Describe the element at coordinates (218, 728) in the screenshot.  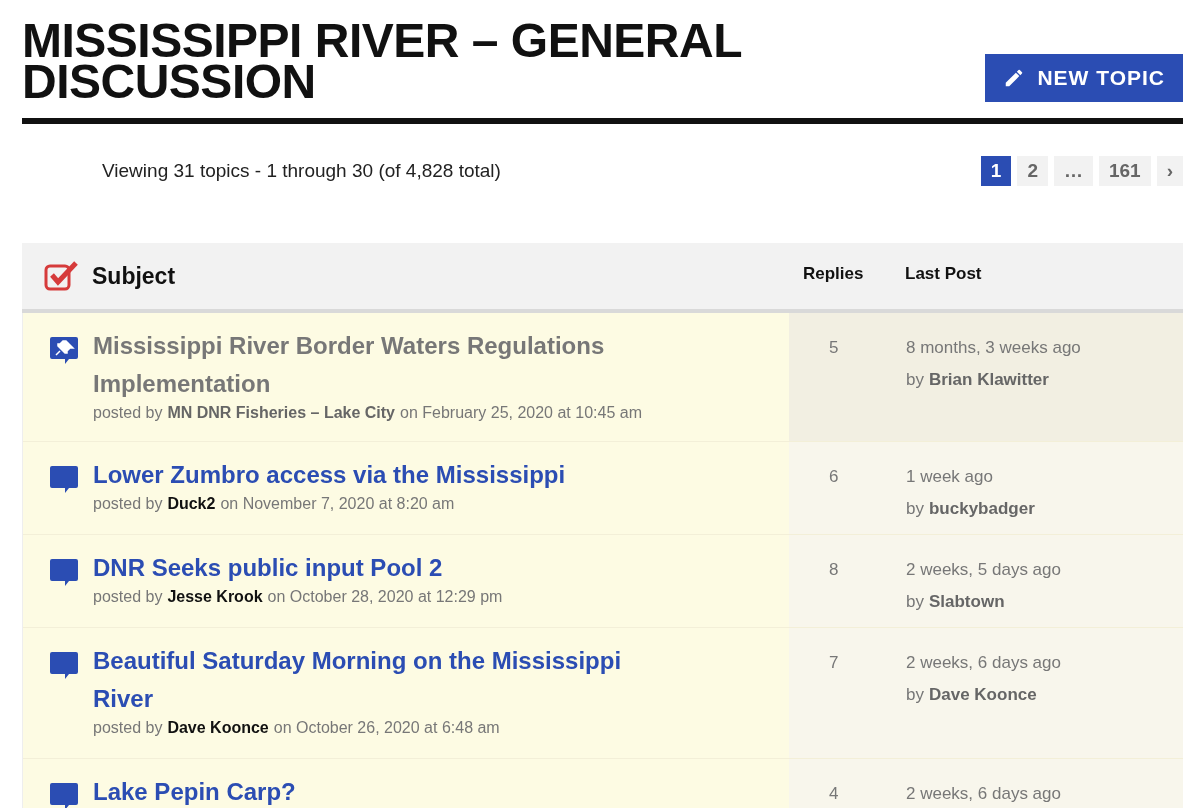
I see `author-link: Dave Koonce` at that location.